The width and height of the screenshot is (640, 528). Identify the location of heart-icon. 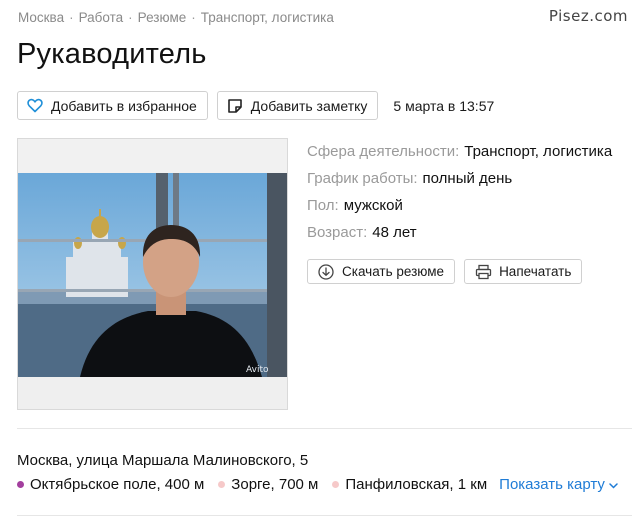
(35, 106).